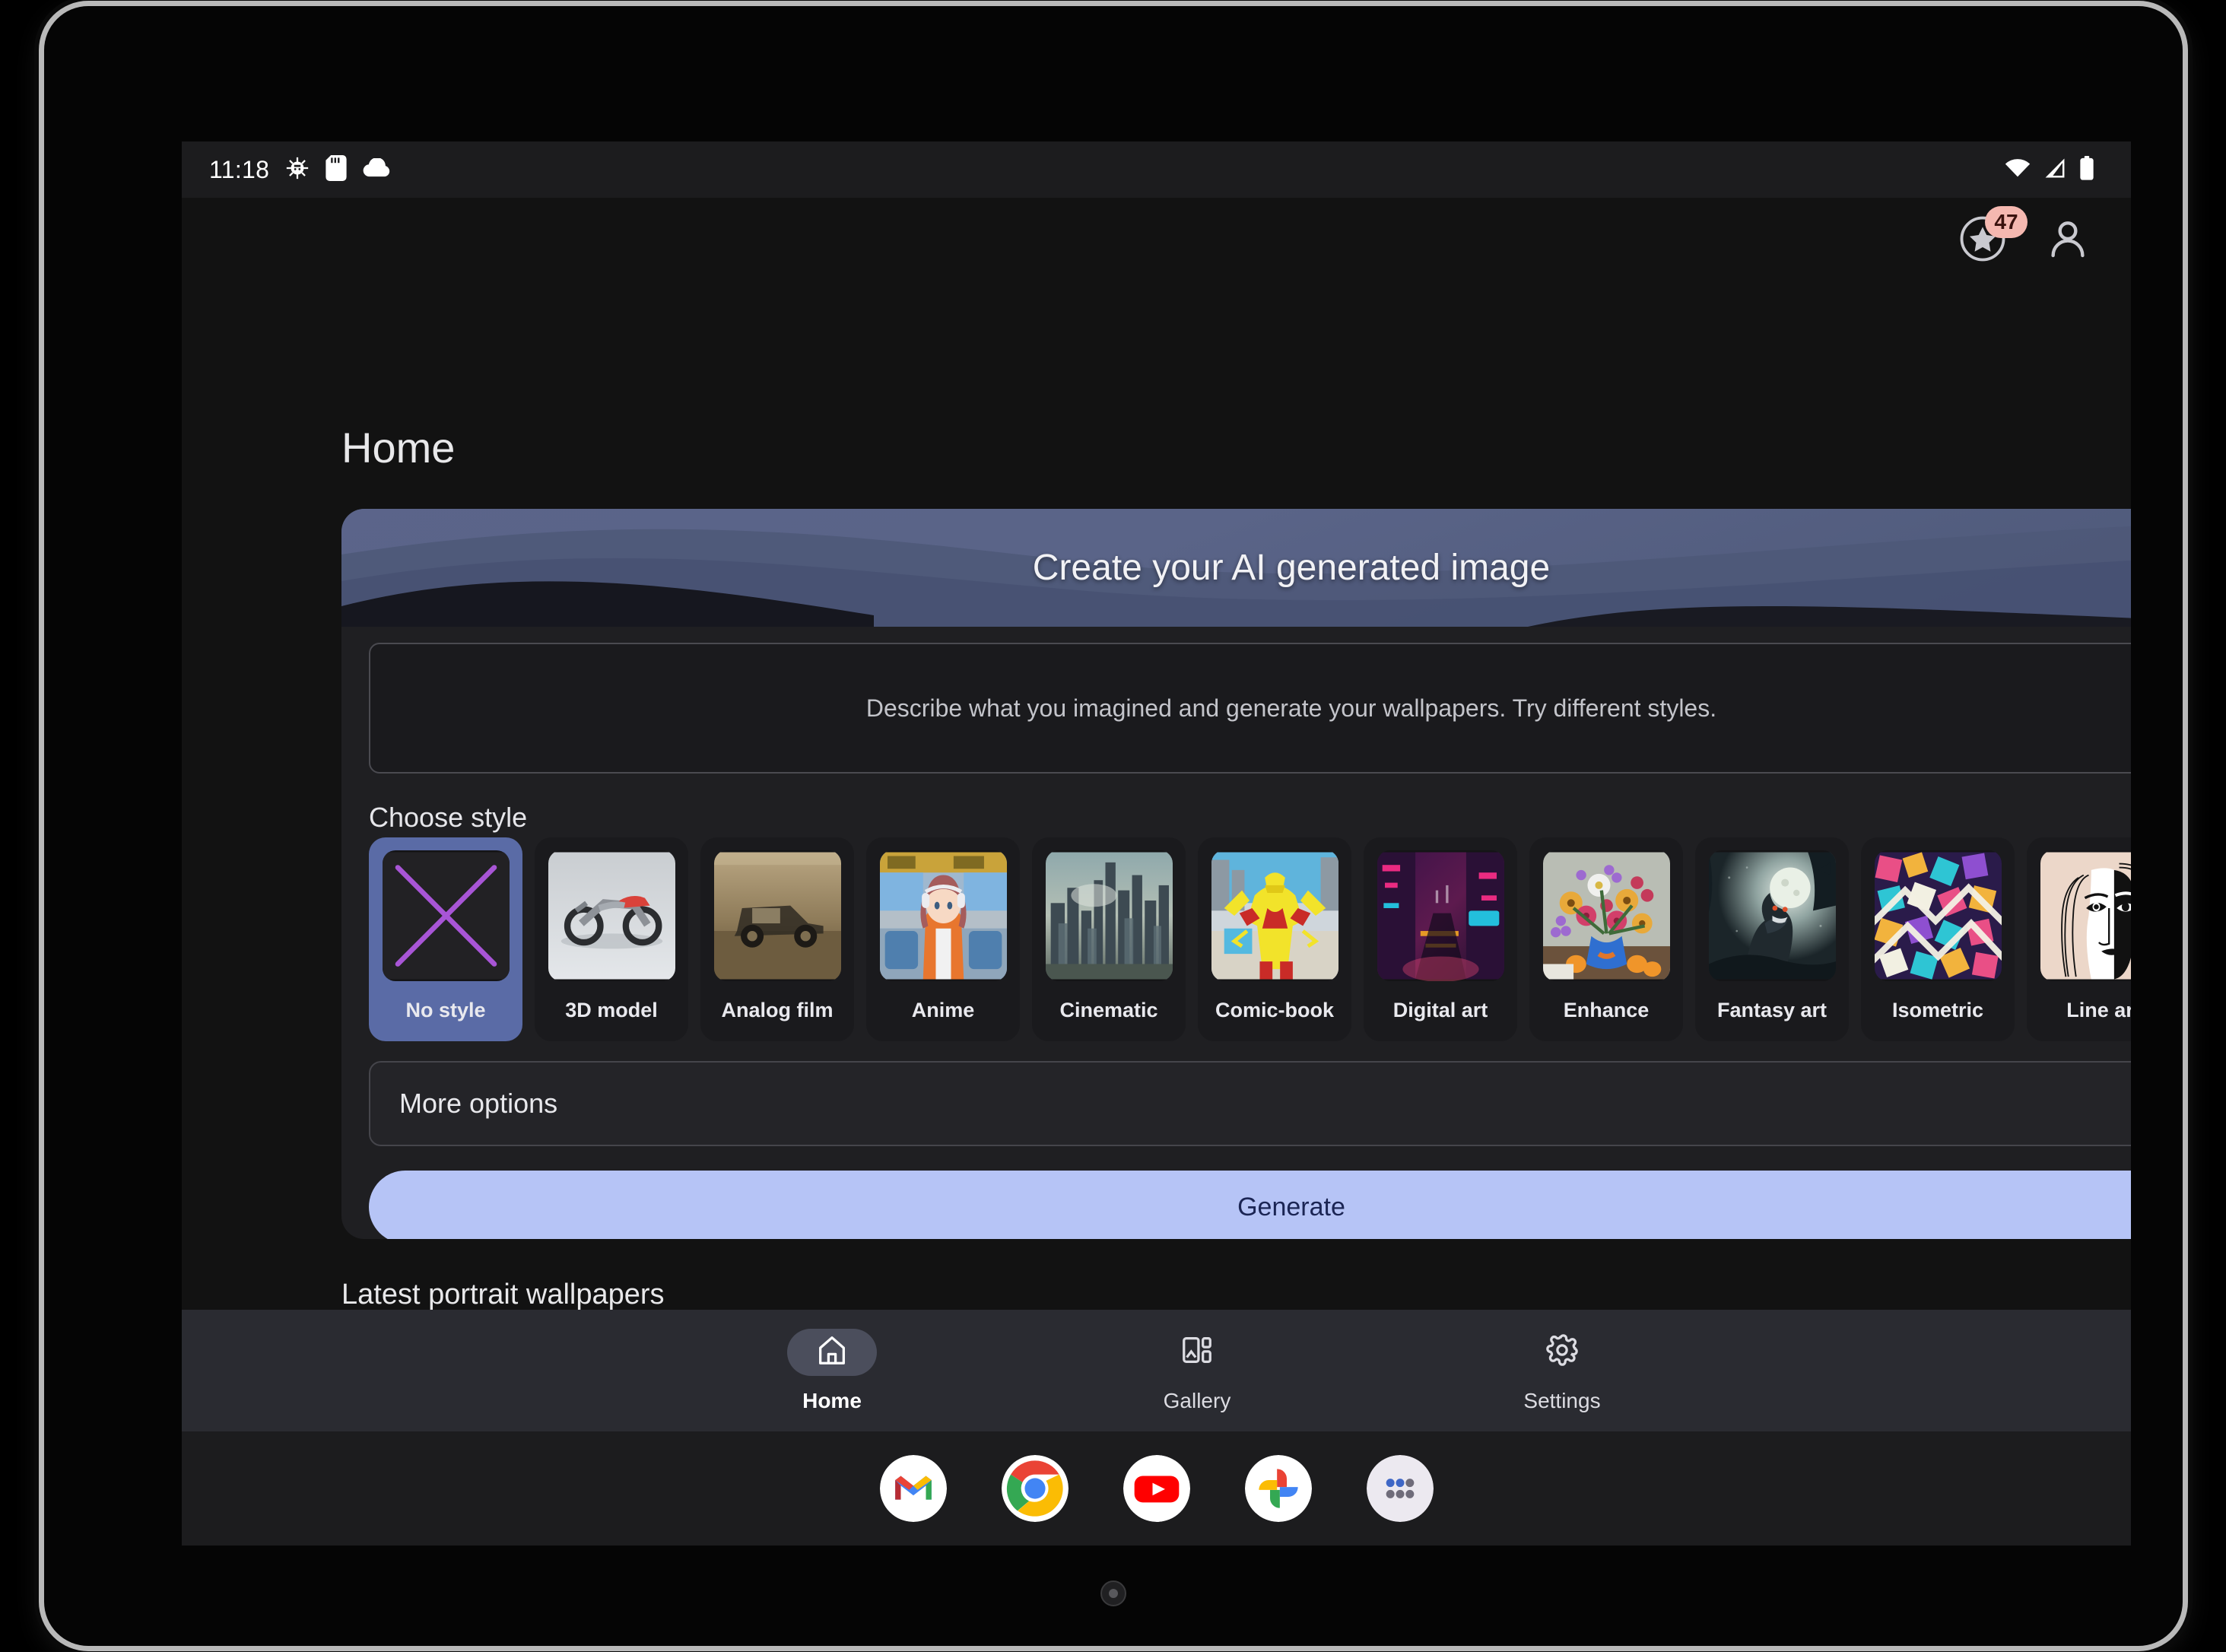 Image resolution: width=2226 pixels, height=1652 pixels. Describe the element at coordinates (2007, 222) in the screenshot. I see `rewards-count-badge: 47` at that location.